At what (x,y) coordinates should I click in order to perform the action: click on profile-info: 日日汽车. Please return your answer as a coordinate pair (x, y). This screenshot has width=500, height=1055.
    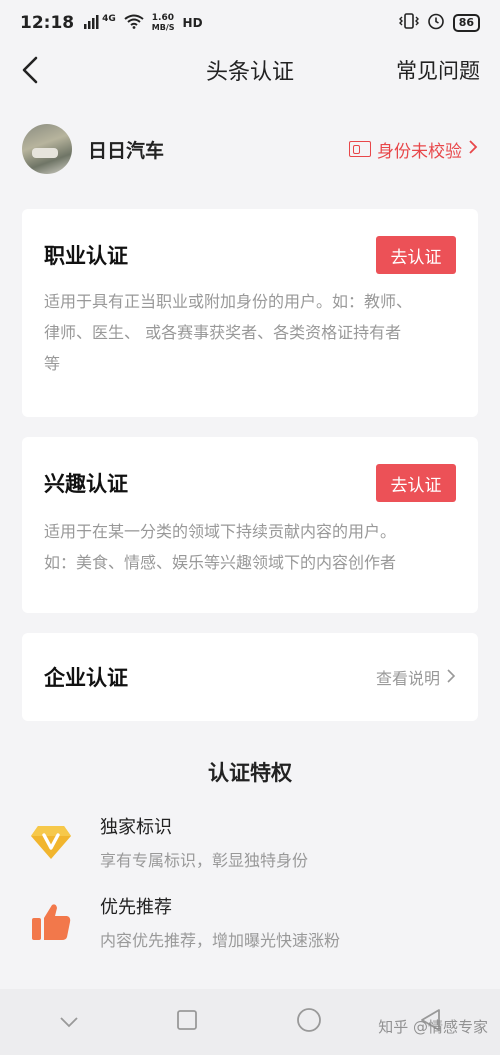
    Looking at the image, I should click on (93, 149).